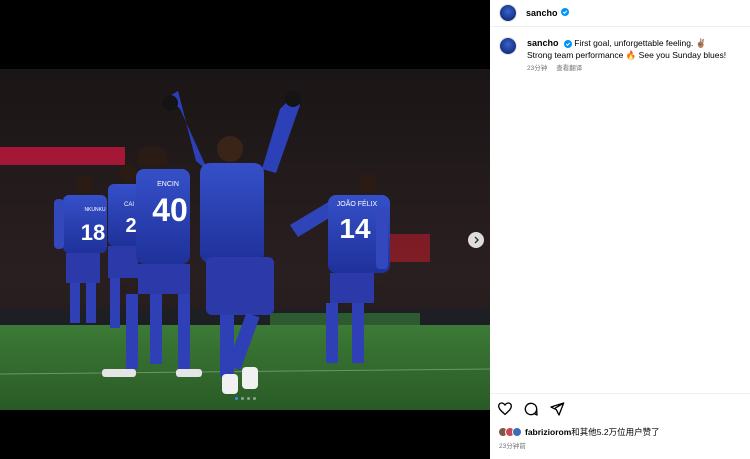  I want to click on chevron-right-icon, so click(476, 240).